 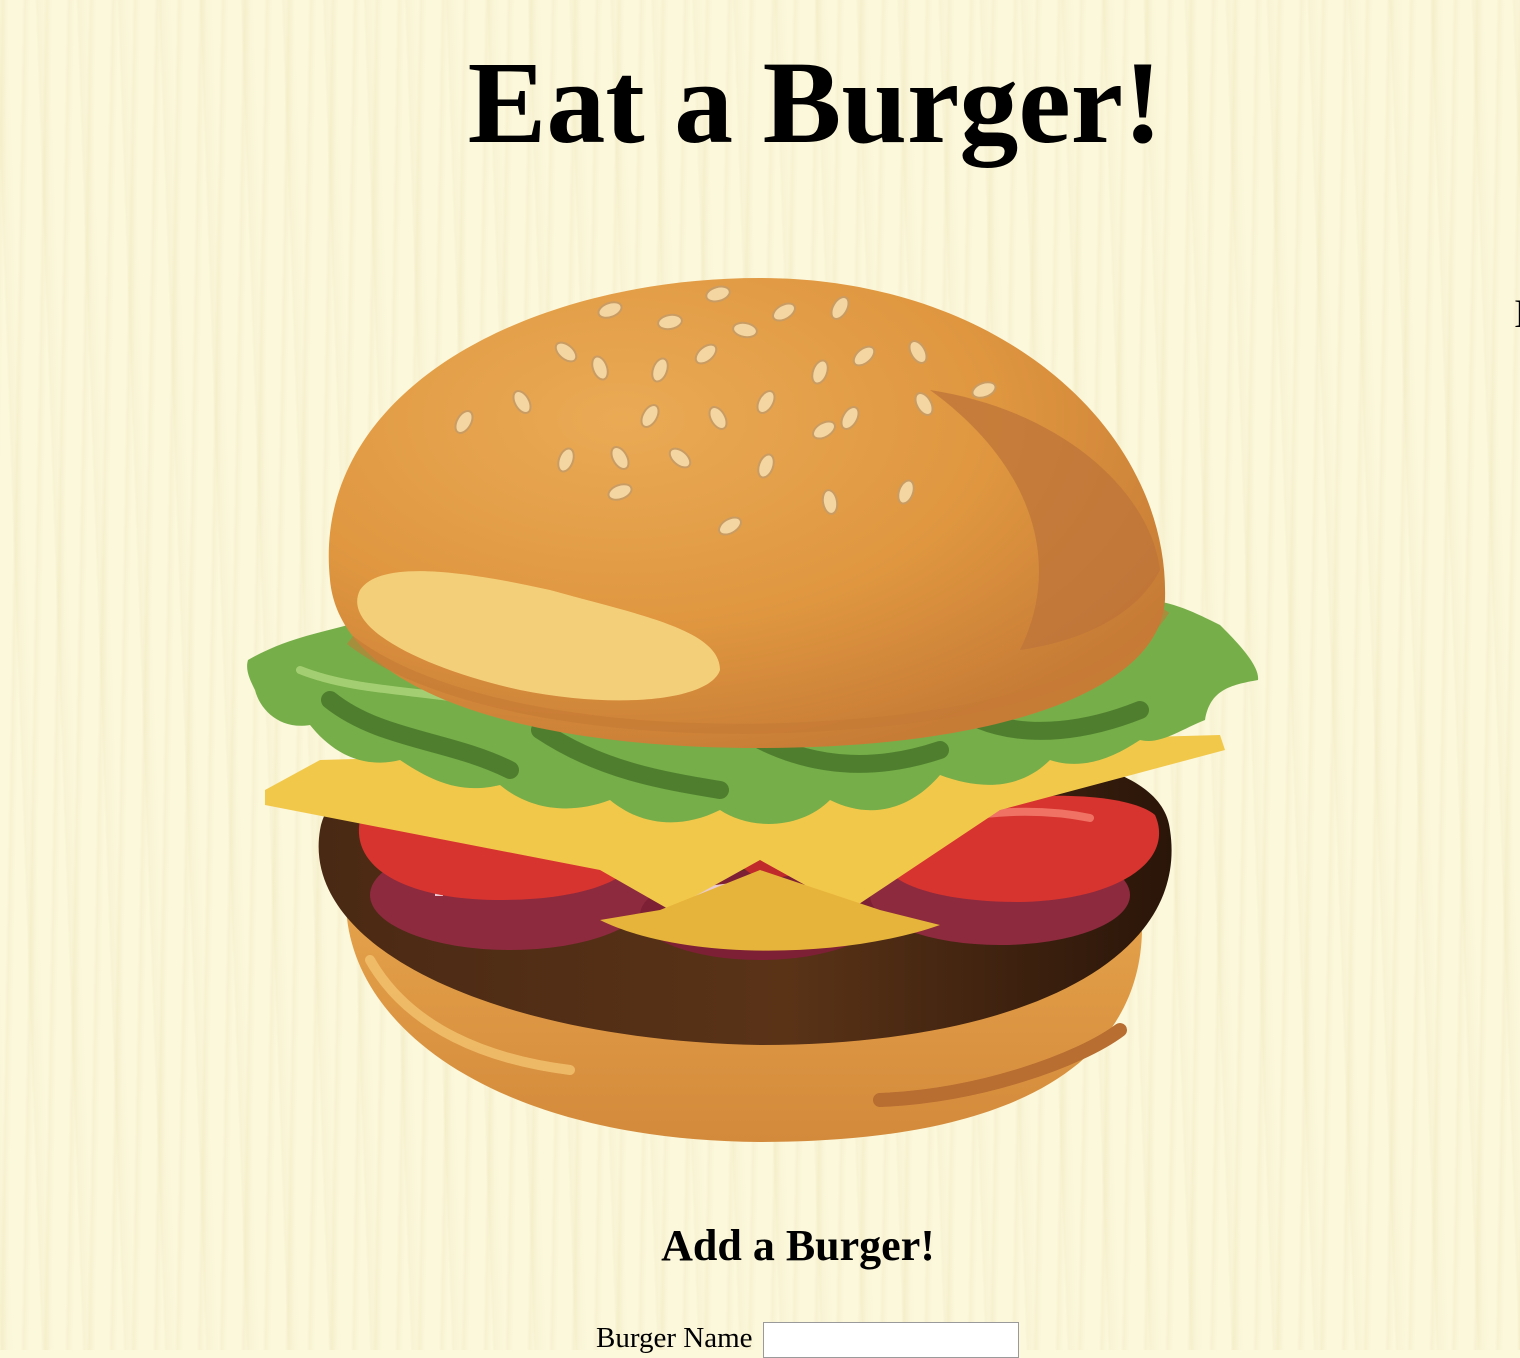 I want to click on page-title: Eat a Burger!, so click(x=815, y=102).